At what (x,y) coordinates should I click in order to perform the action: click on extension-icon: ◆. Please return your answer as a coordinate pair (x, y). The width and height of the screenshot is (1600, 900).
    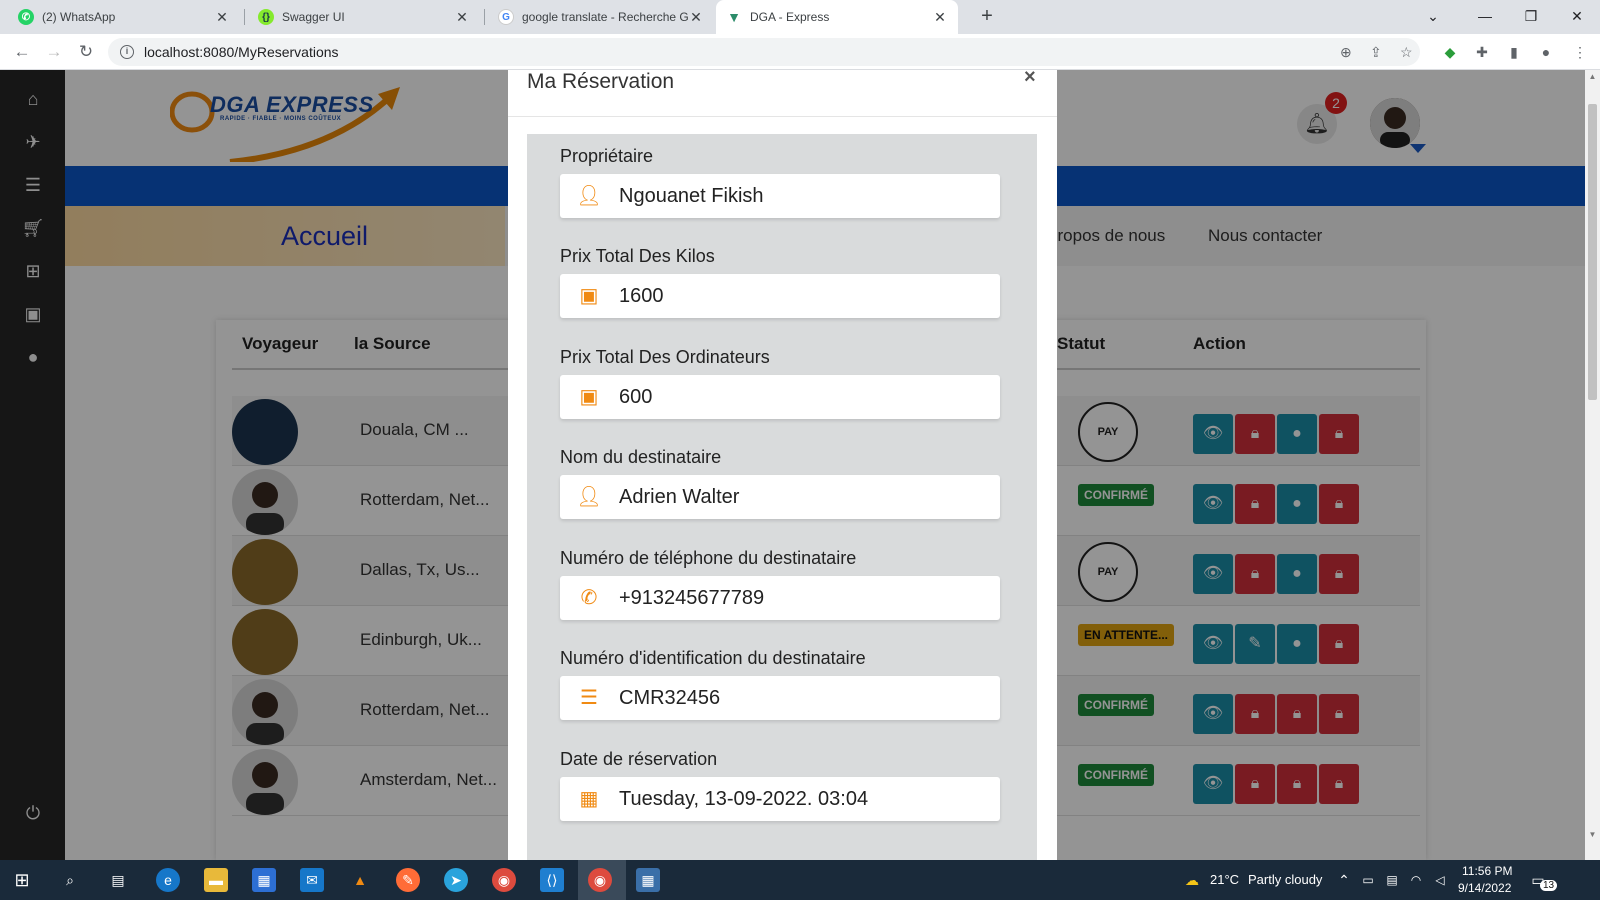
    Looking at the image, I should click on (1450, 52).